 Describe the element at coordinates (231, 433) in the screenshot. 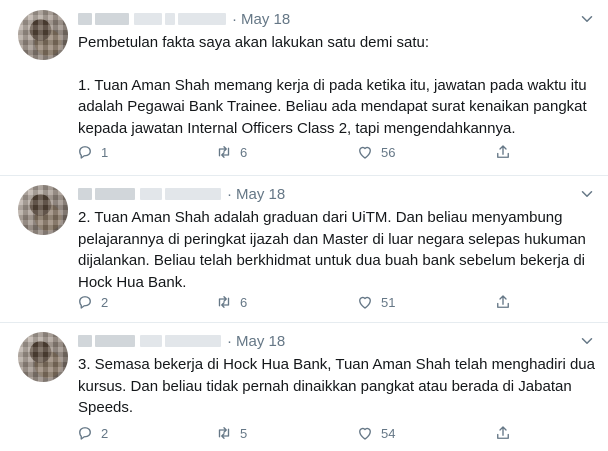

I see `retweet-button: 5` at that location.